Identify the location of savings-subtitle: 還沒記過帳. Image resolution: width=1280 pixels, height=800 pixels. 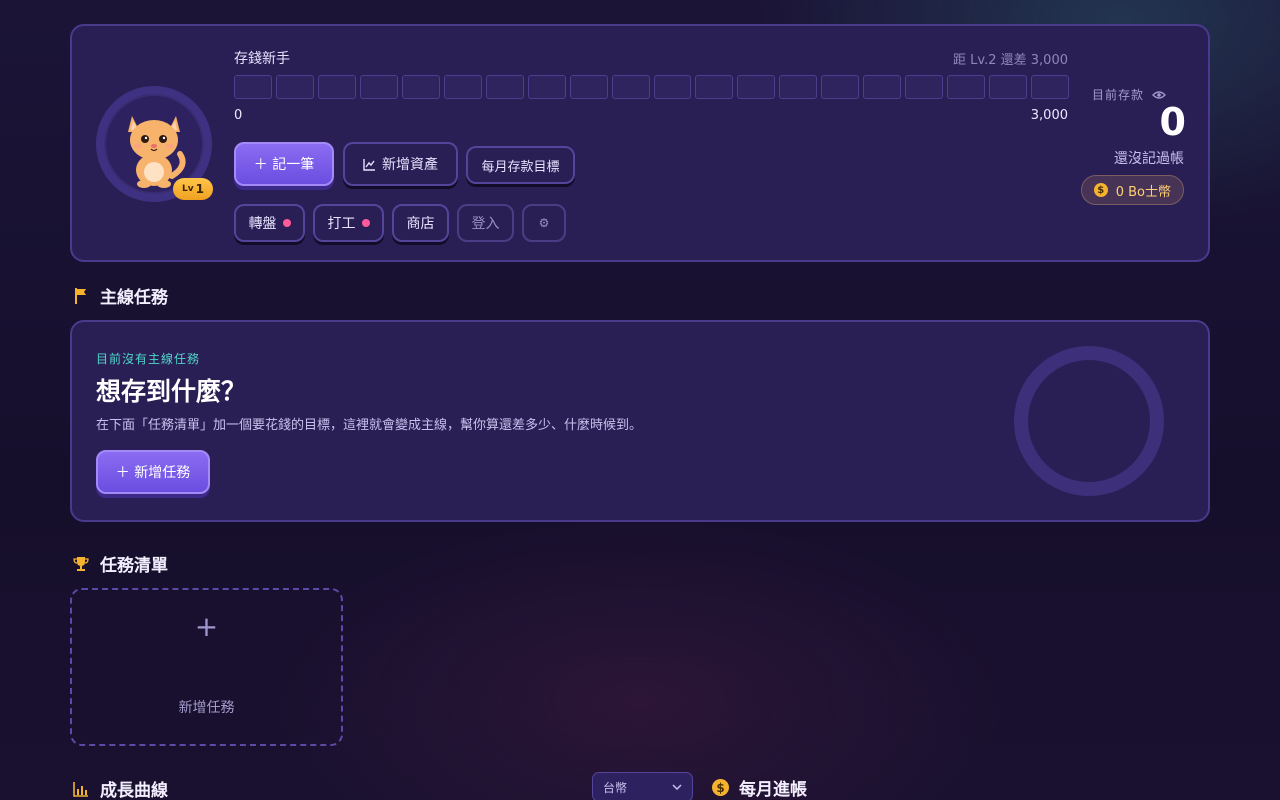
(1149, 159).